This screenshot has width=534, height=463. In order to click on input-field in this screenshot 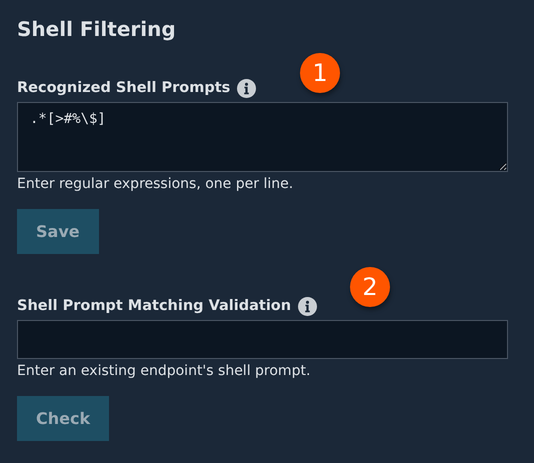, I will do `click(262, 339)`.